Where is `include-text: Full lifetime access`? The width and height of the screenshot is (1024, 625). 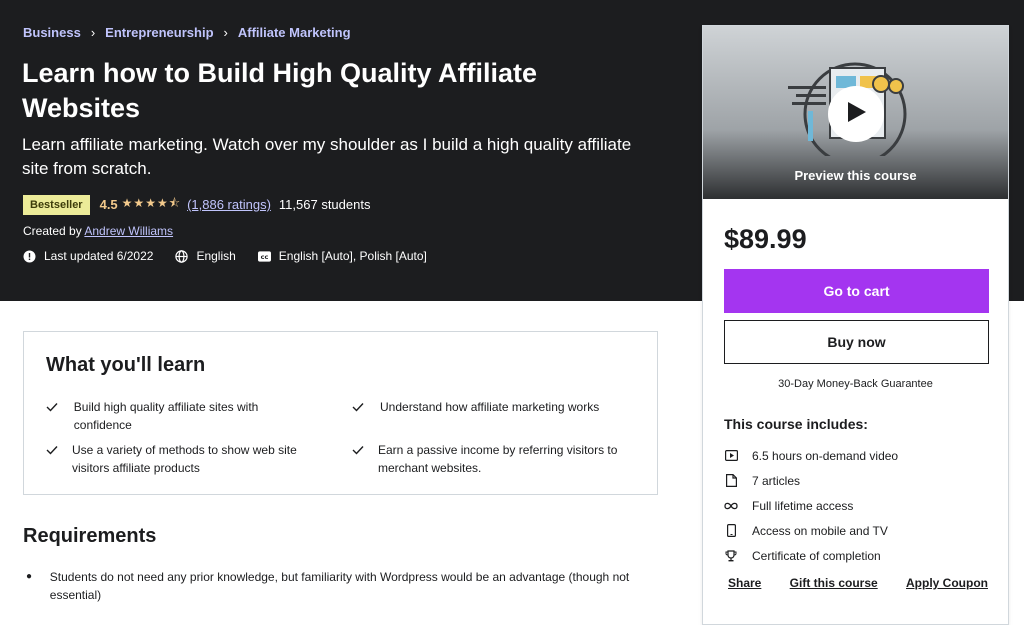 include-text: Full lifetime access is located at coordinates (803, 505).